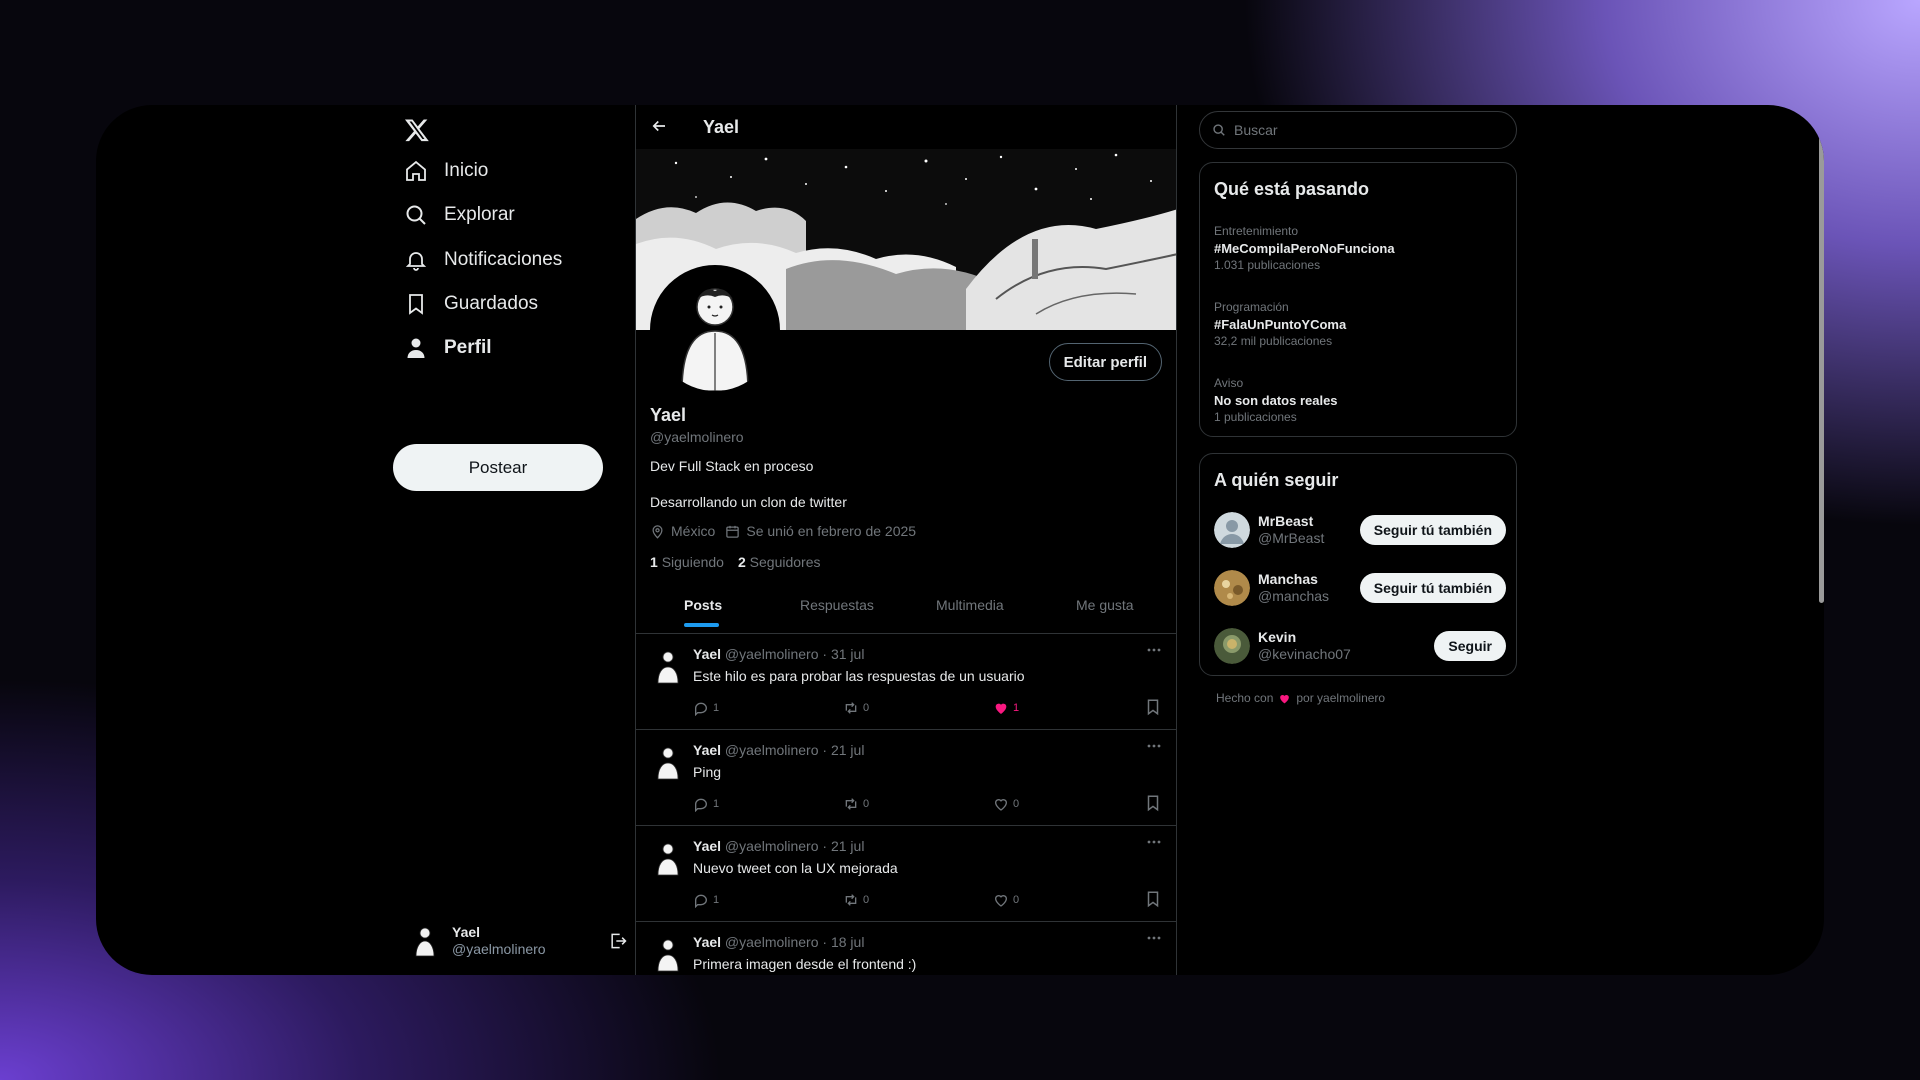  Describe the element at coordinates (654, 562) in the screenshot. I see `following-count: 1` at that location.